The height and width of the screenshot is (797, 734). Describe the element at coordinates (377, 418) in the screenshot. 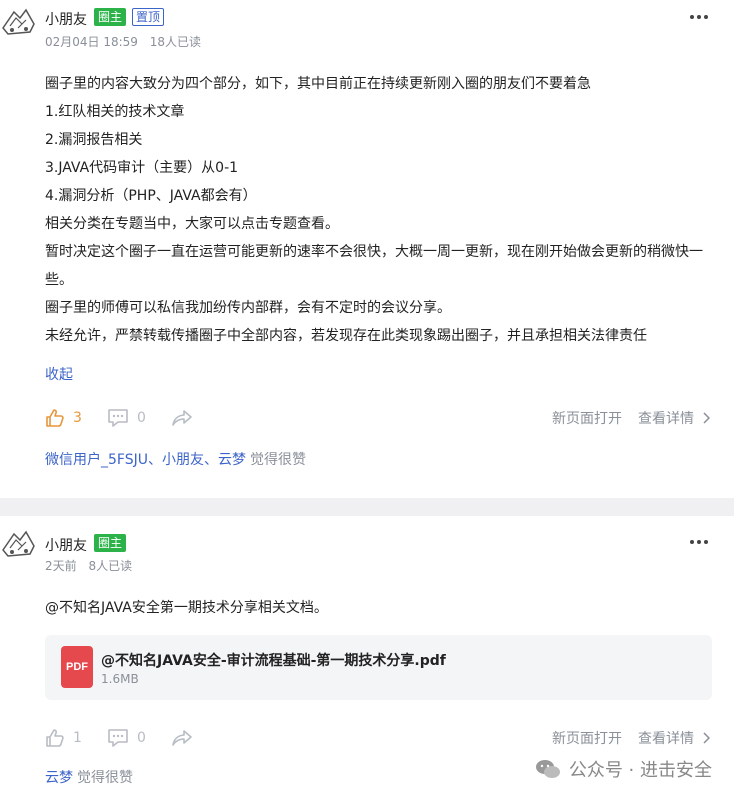

I see `post-actions: 3 0 新页面打开 查看详情` at that location.